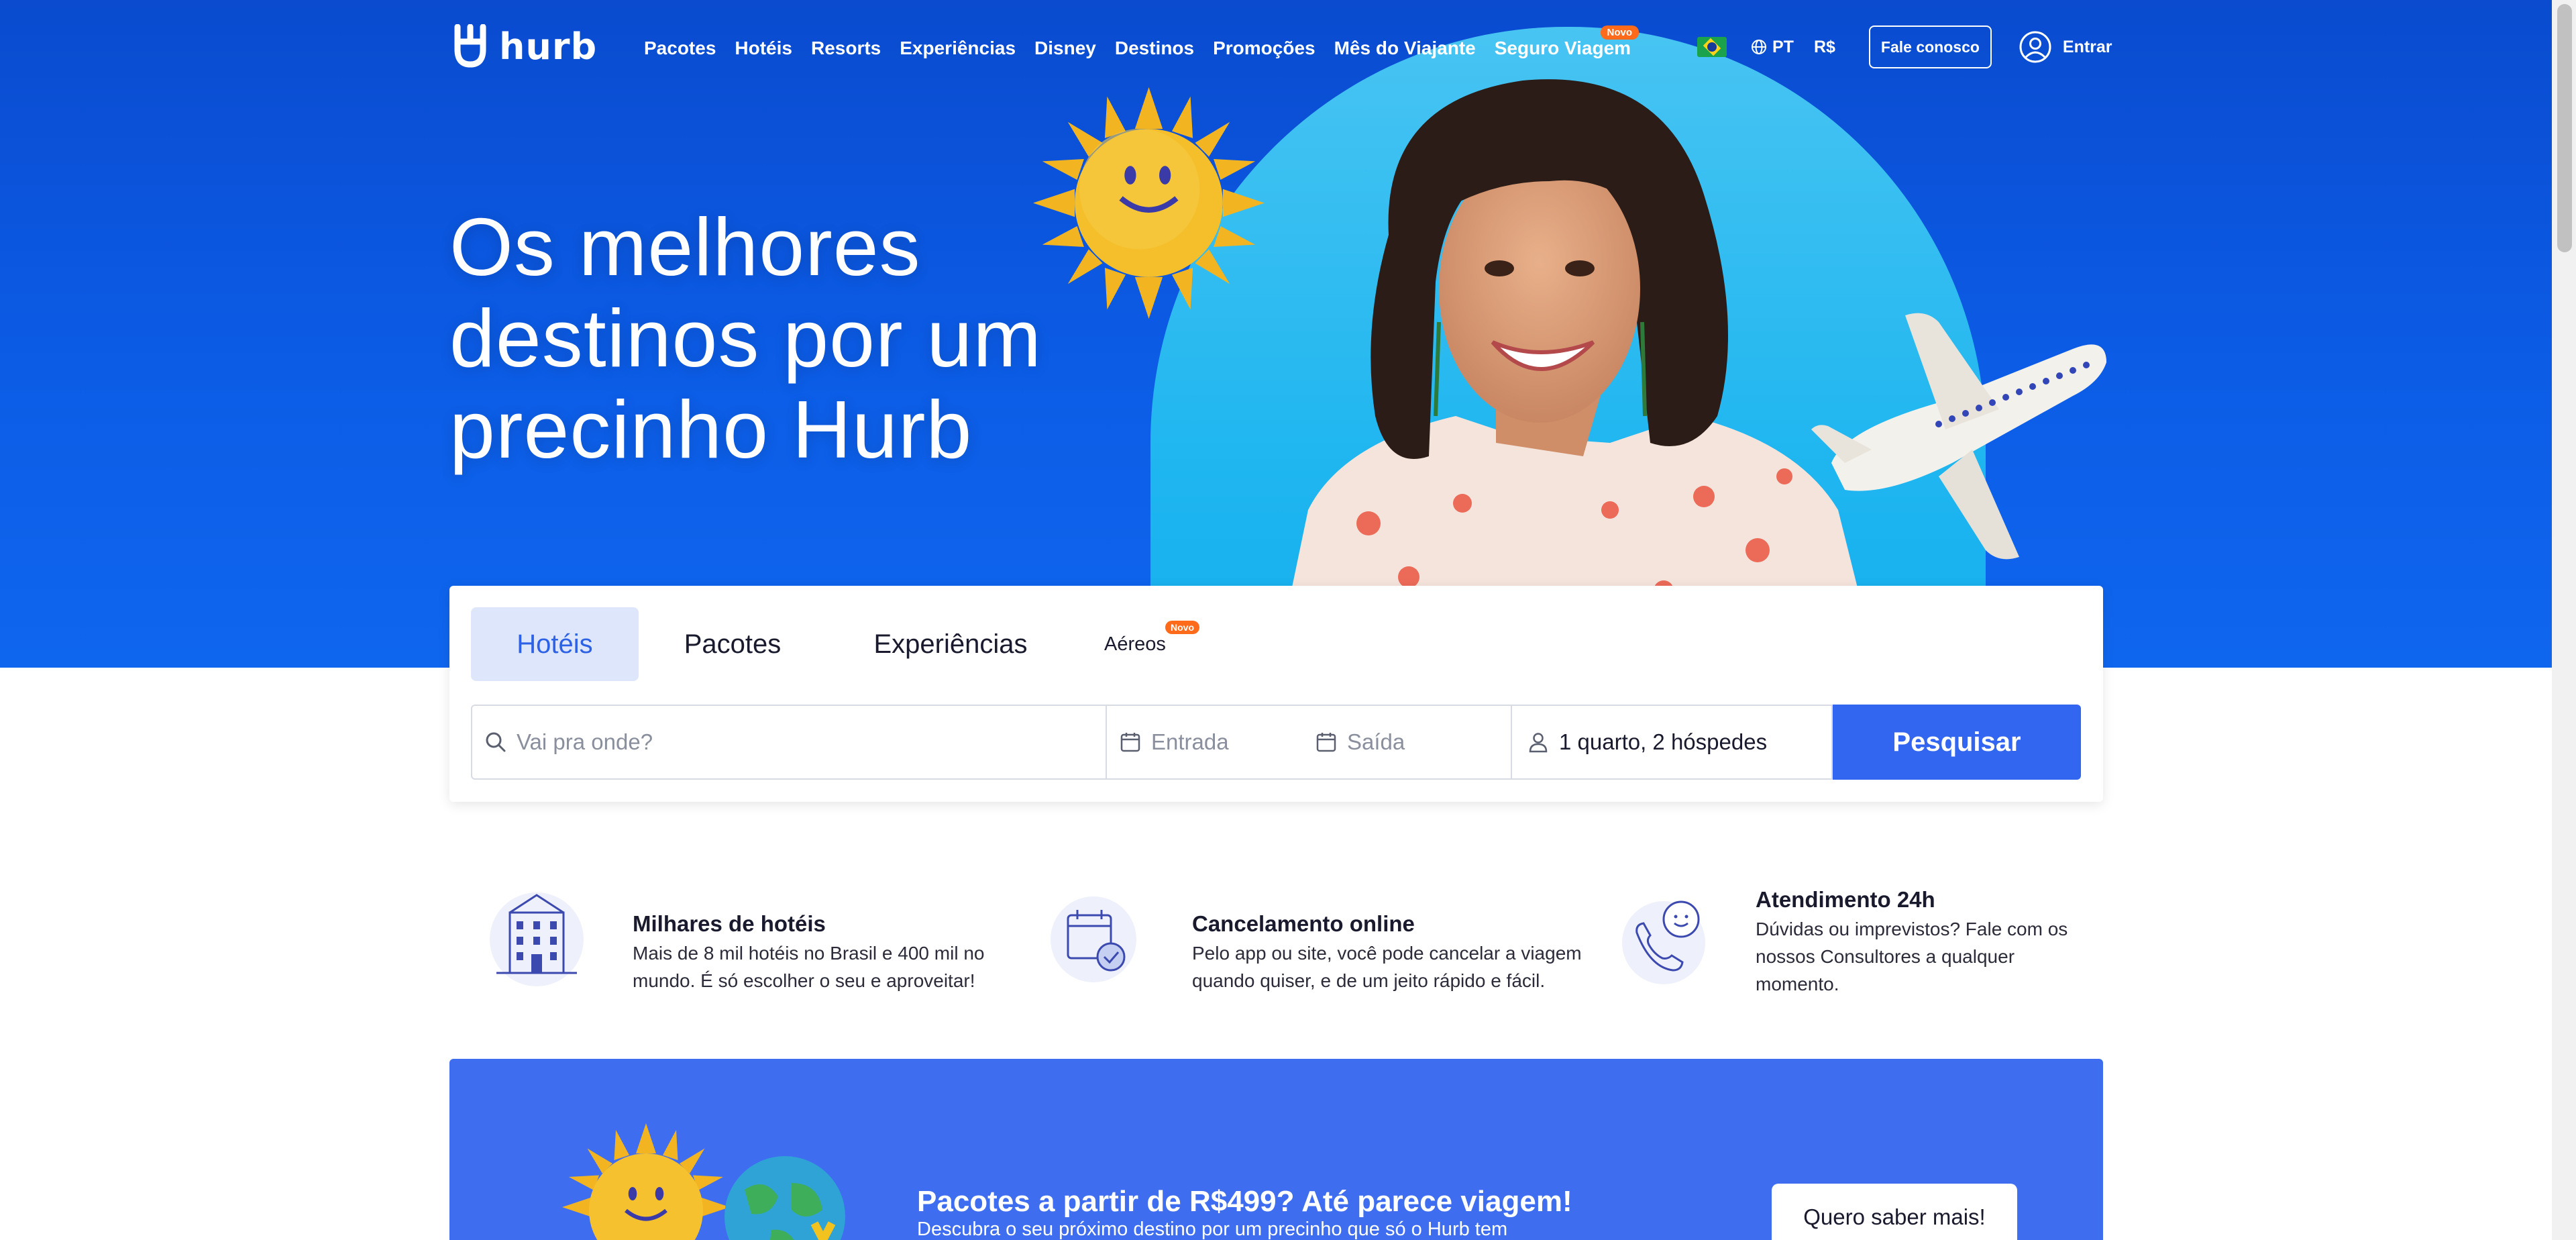  What do you see at coordinates (784, 1198) in the screenshot?
I see `globe-illustration` at bounding box center [784, 1198].